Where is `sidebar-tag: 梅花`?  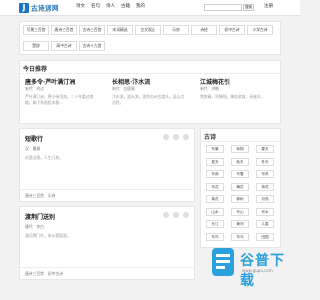 sidebar-tag: 梅花 is located at coordinates (240, 186).